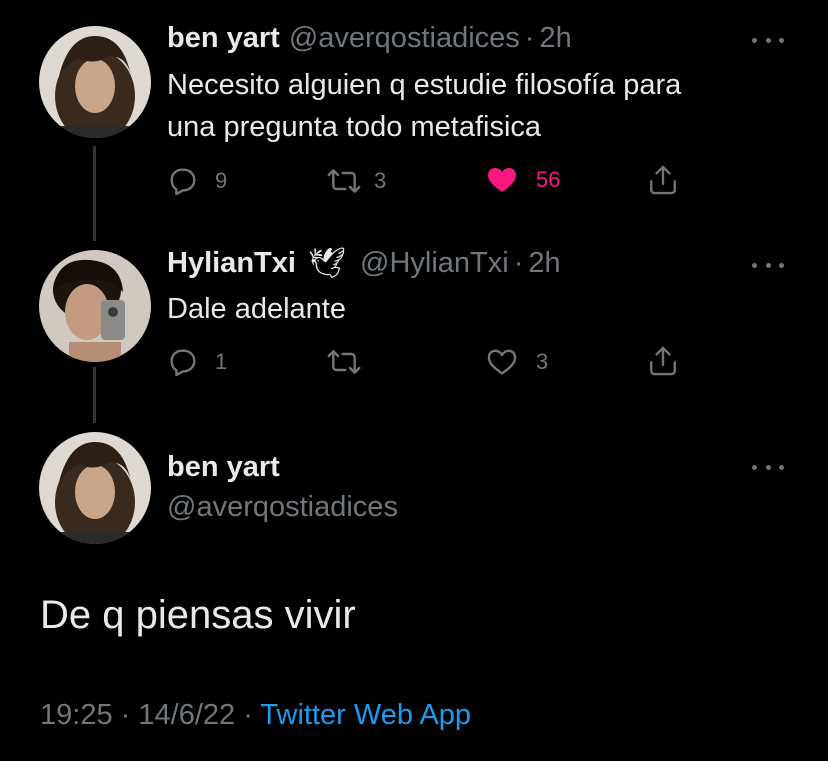 This screenshot has height=761, width=828. I want to click on reply-2-text-line-1: Dale adelante, so click(256, 309).